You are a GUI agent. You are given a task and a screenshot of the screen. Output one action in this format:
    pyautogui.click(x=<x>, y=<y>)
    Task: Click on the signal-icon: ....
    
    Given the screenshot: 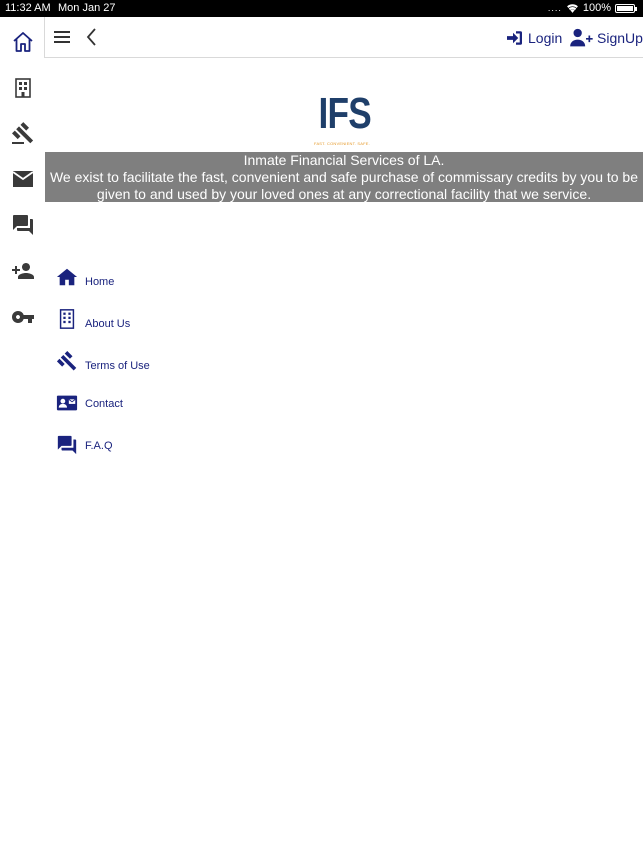 What is the action you would take?
    pyautogui.click(x=554, y=8)
    